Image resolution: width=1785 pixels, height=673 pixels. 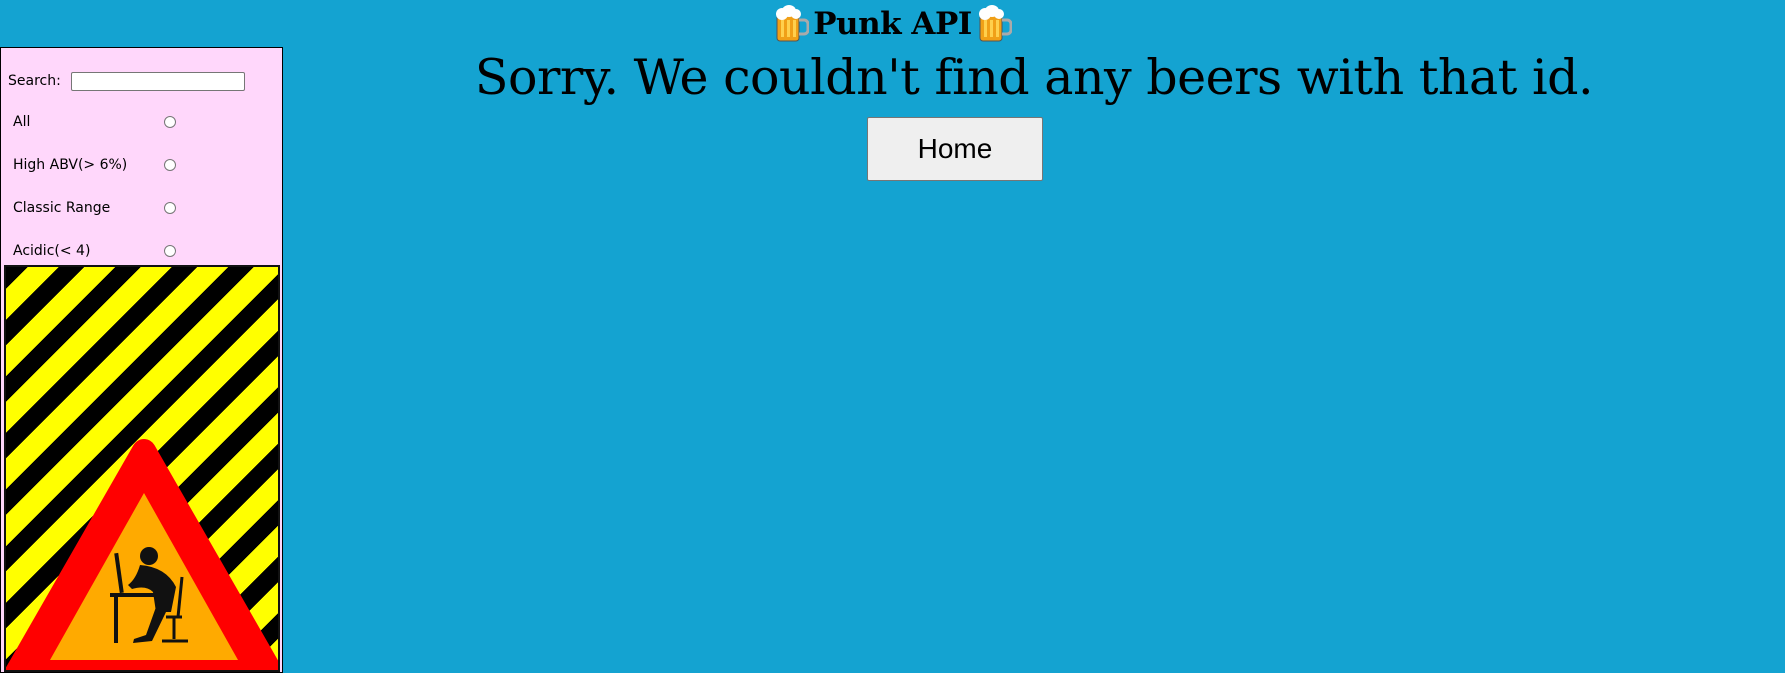 I want to click on filter-radio-acidic, so click(x=170, y=251).